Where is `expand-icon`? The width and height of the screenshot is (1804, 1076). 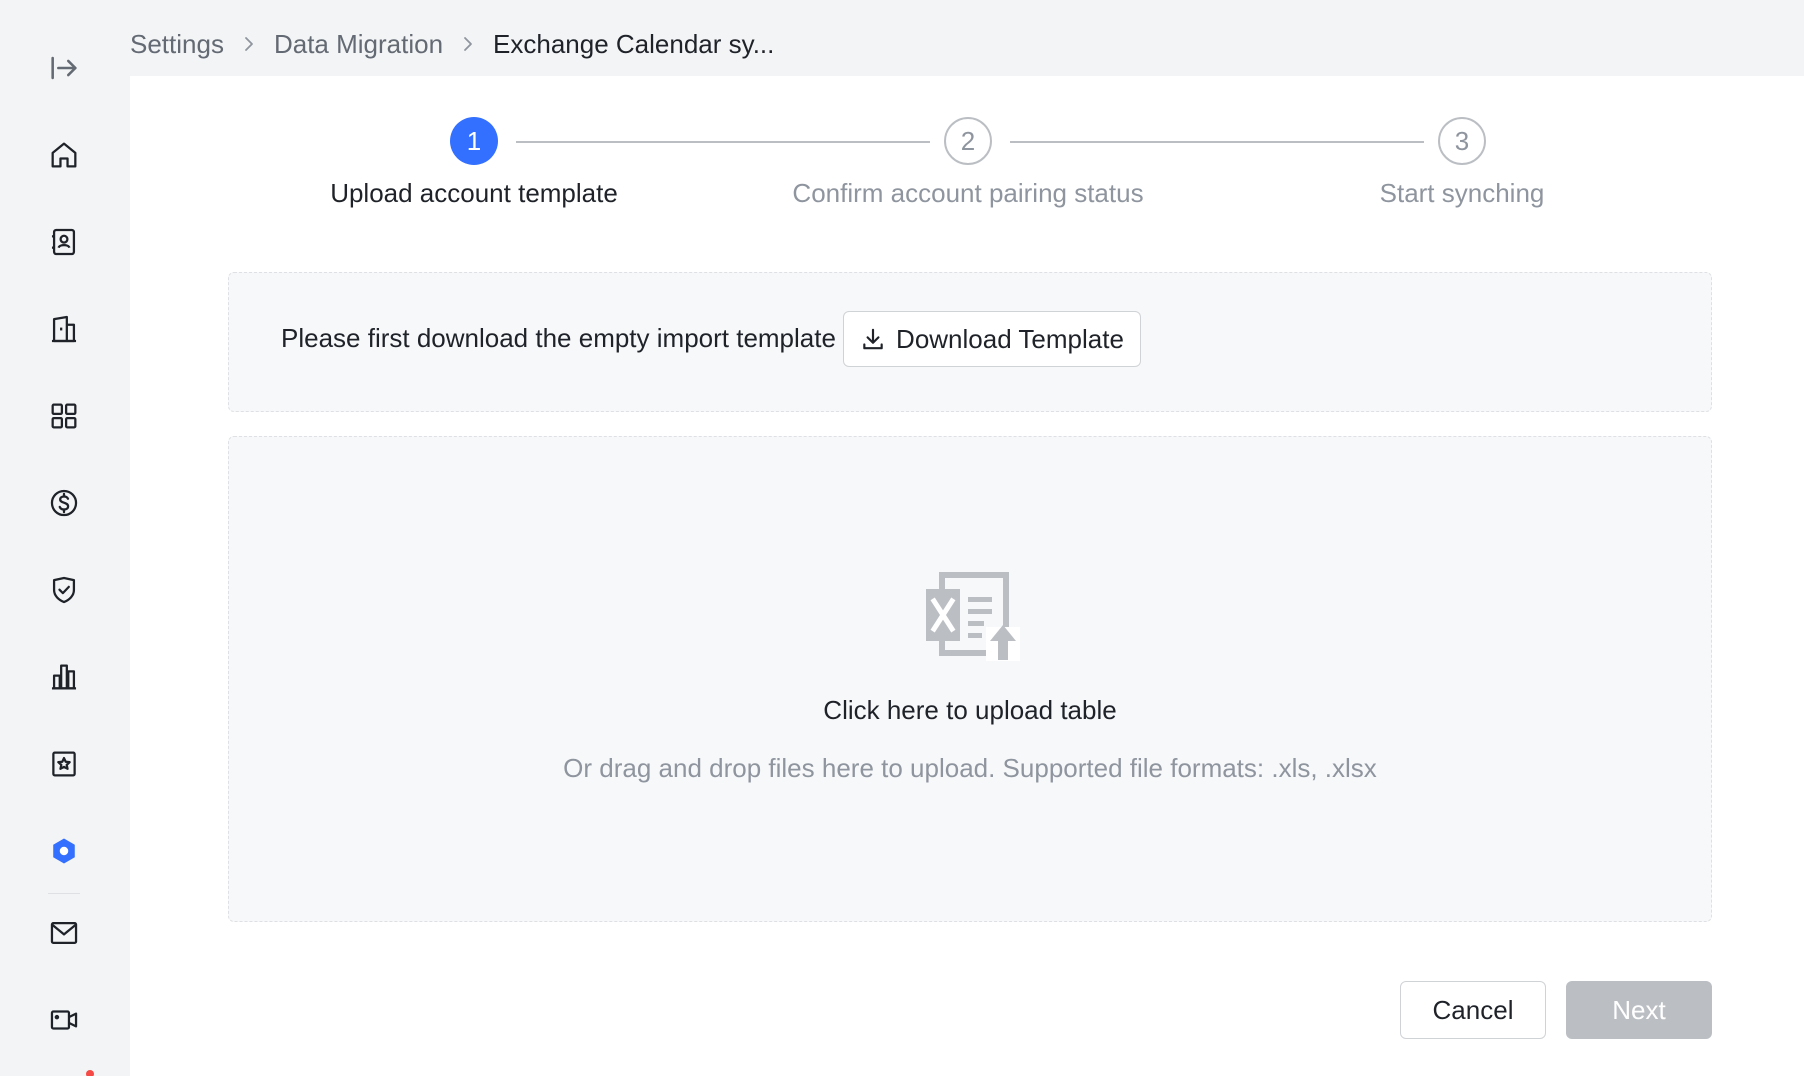
expand-icon is located at coordinates (64, 68).